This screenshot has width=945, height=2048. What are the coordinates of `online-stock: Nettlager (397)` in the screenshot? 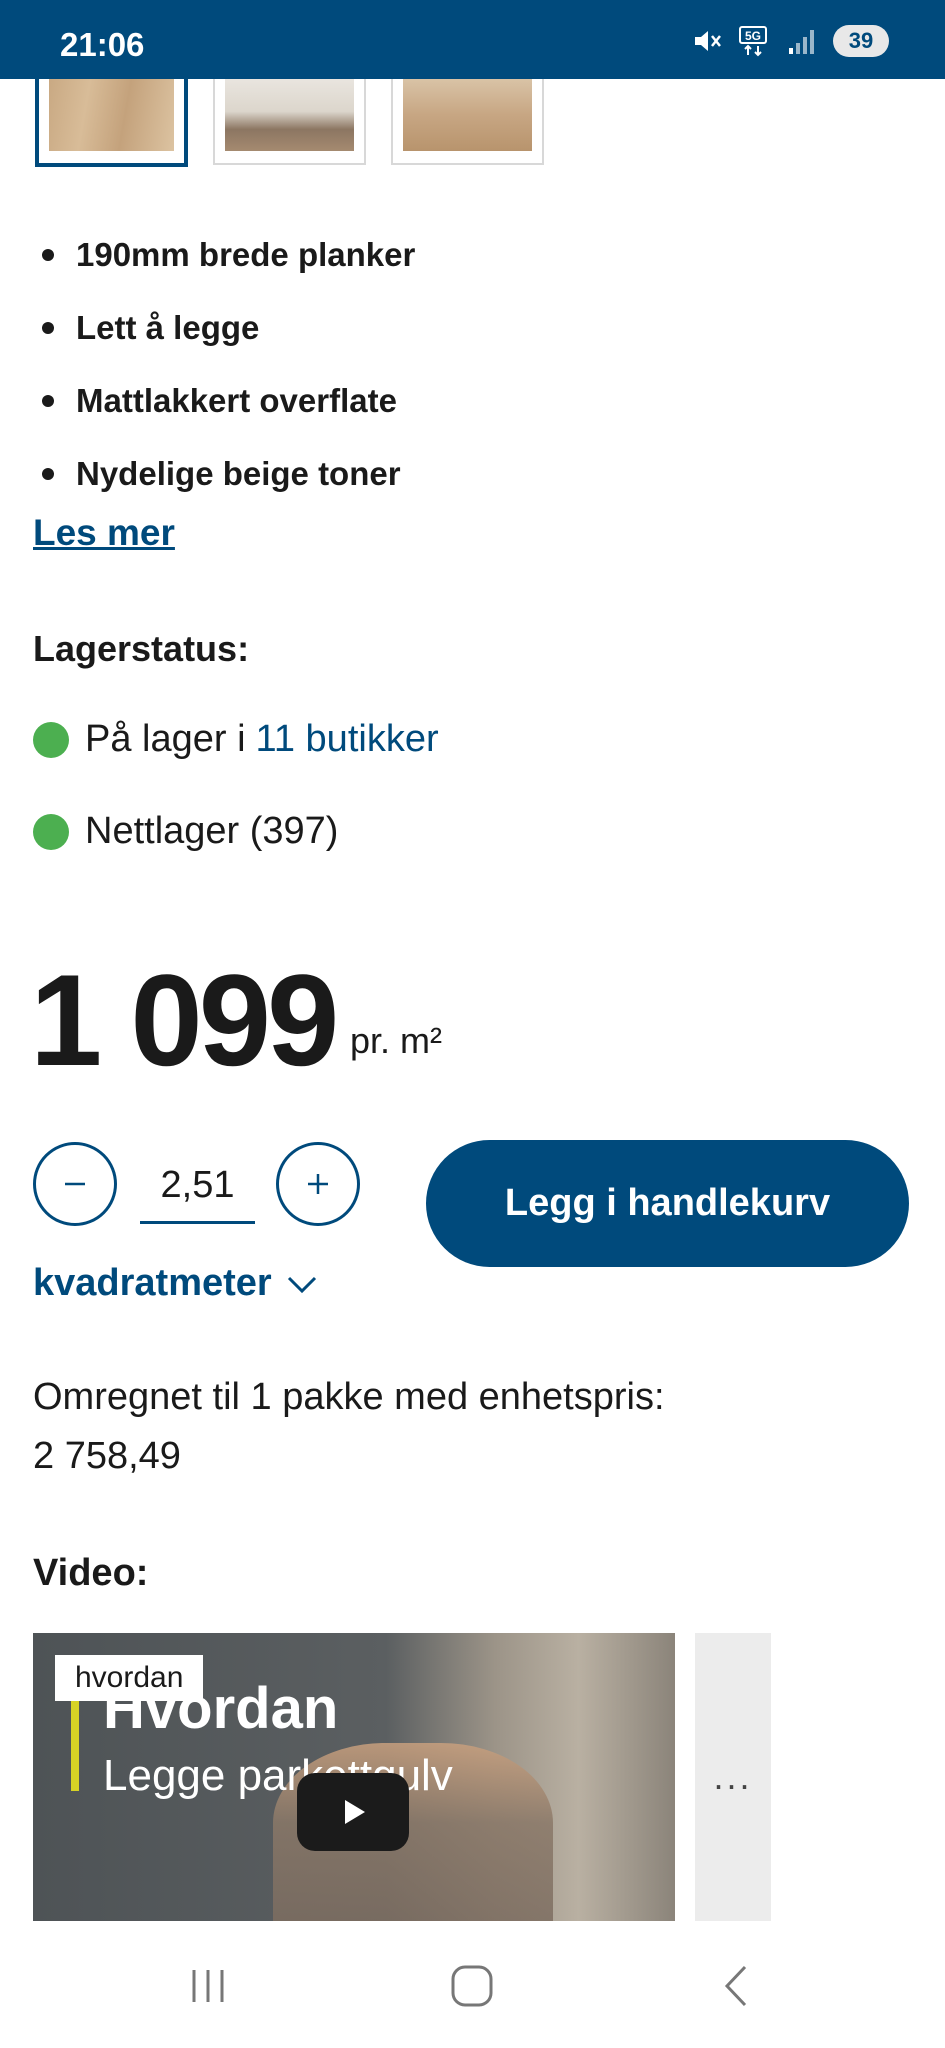 It's located at (185, 831).